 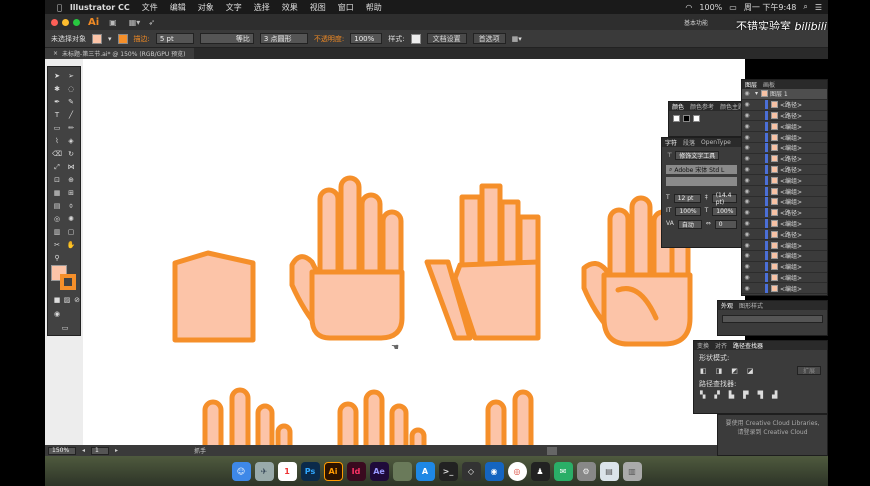 What do you see at coordinates (725, 211) in the screenshot?
I see `horizontal-scale-field: 100%` at bounding box center [725, 211].